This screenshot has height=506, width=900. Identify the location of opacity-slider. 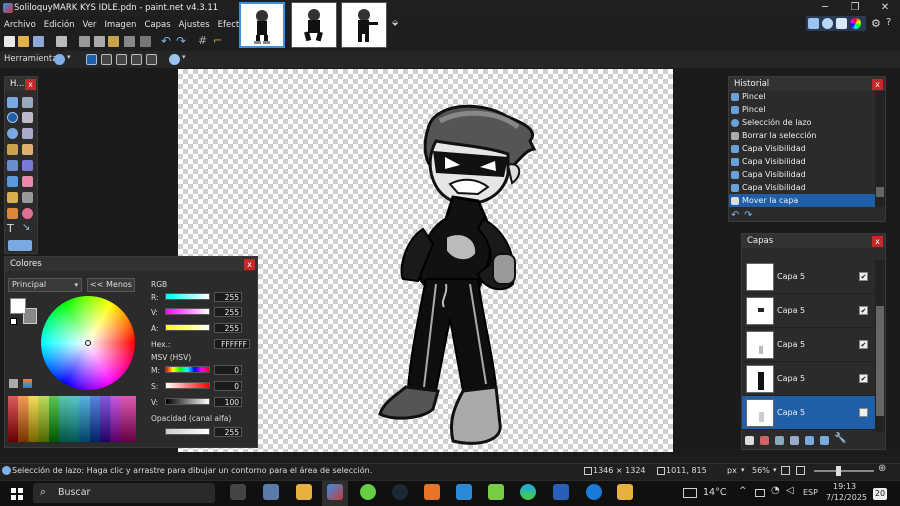
(187, 431).